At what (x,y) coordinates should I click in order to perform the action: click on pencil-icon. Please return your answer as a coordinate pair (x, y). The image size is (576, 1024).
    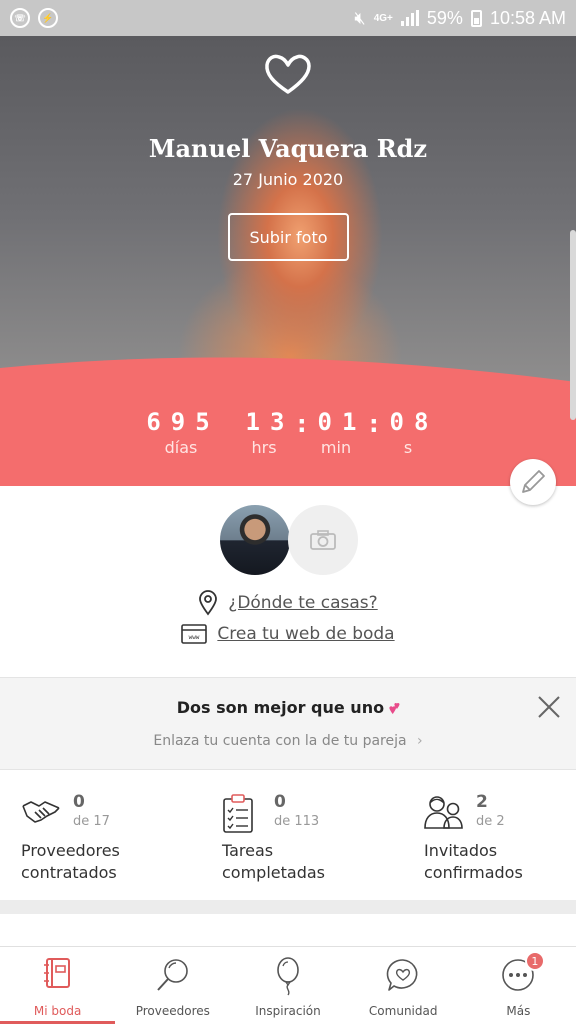
    Looking at the image, I should click on (533, 481).